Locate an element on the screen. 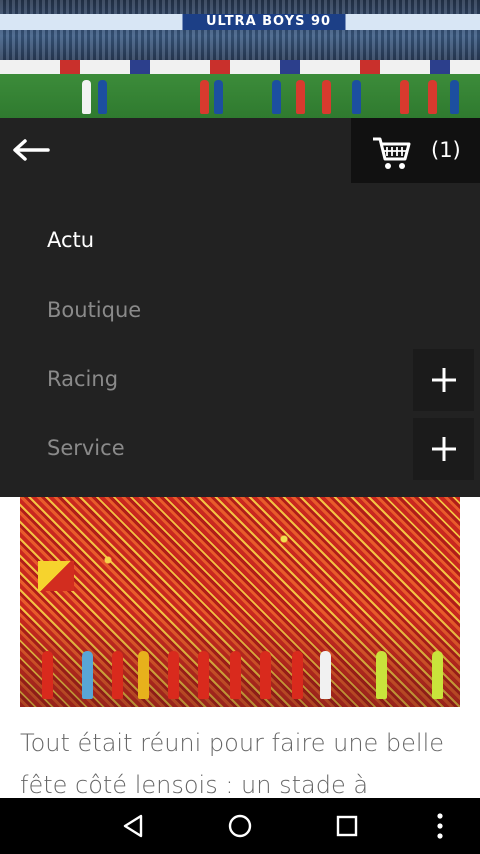 The width and height of the screenshot is (480, 854). back-triangle-icon is located at coordinates (133, 826).